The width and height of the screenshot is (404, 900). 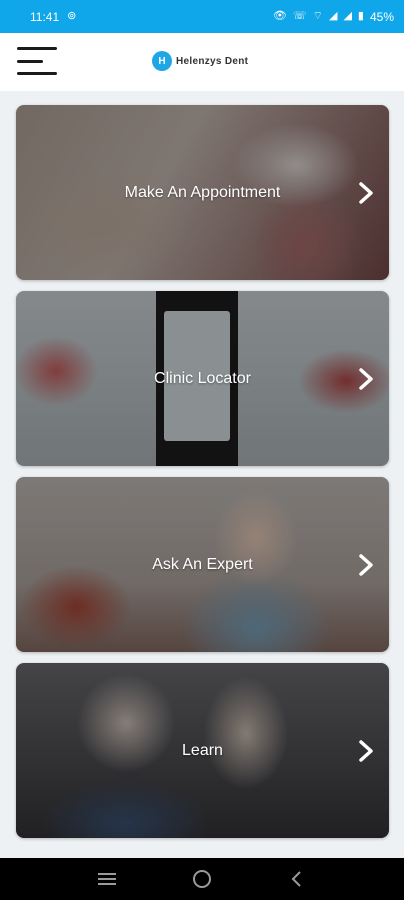 I want to click on eye-icon: 👁, so click(x=279, y=16).